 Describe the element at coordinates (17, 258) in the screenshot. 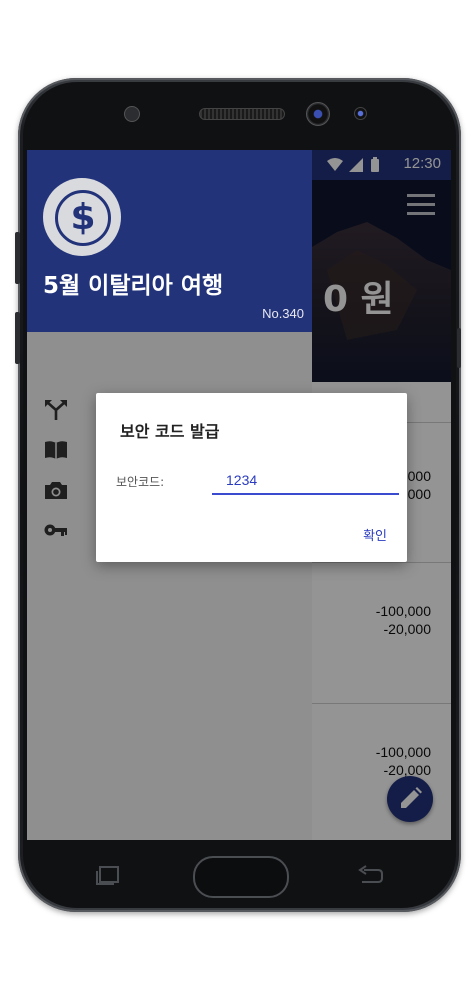

I see `volume-button` at that location.